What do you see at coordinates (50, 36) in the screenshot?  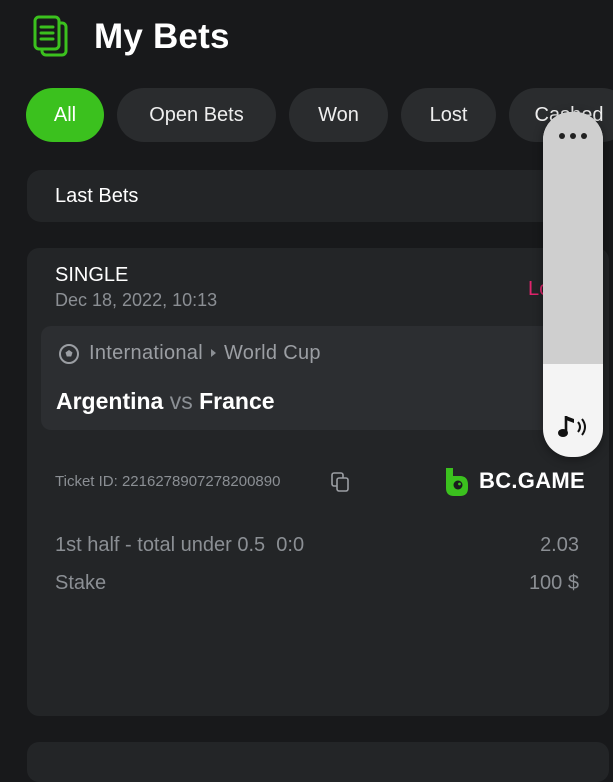 I see `bets-icon` at bounding box center [50, 36].